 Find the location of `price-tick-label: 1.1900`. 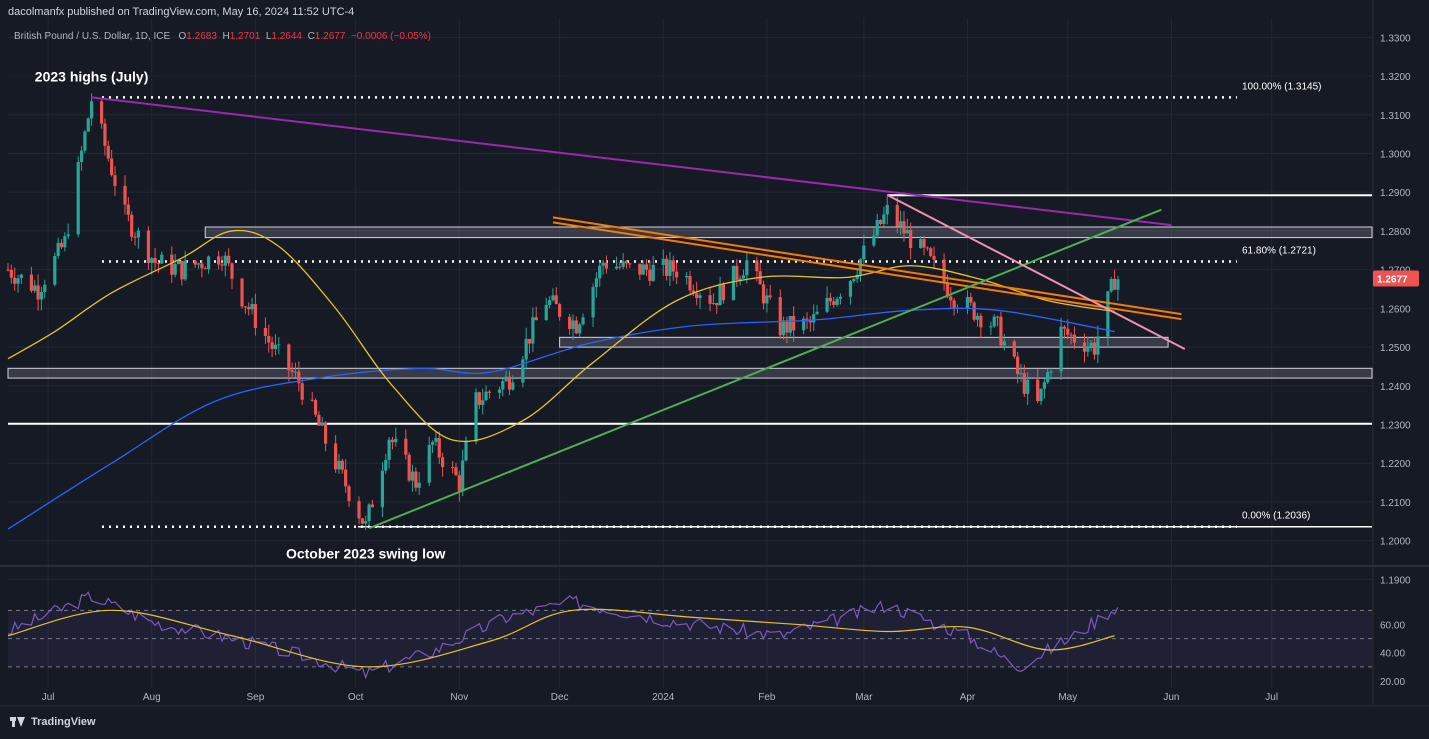

price-tick-label: 1.1900 is located at coordinates (1395, 580).